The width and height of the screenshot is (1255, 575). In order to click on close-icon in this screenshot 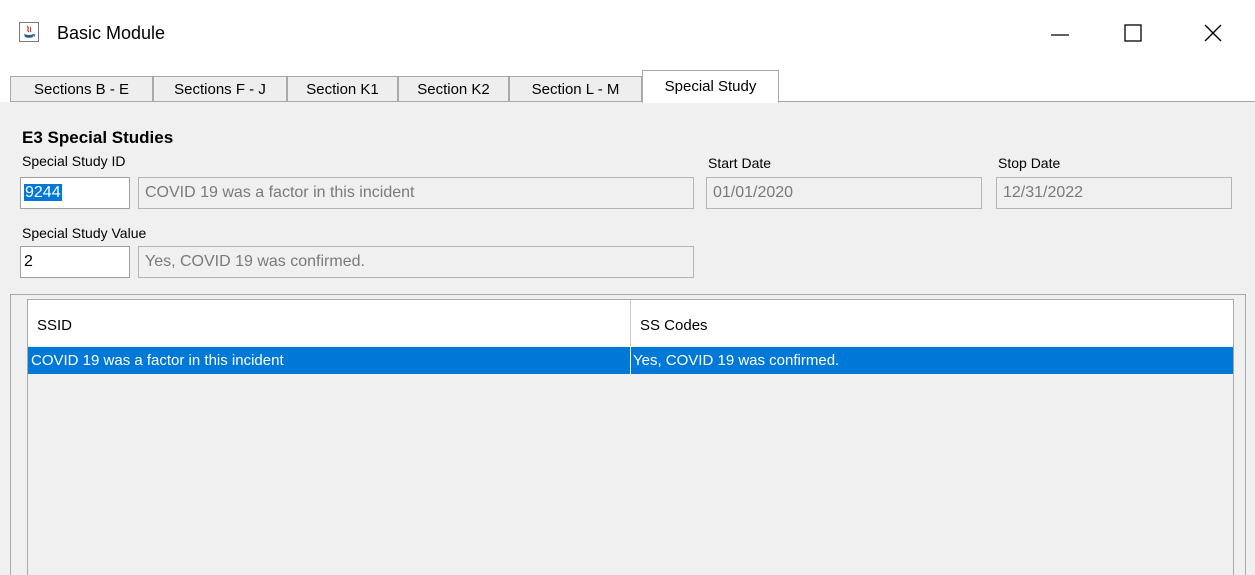, I will do `click(1213, 33)`.